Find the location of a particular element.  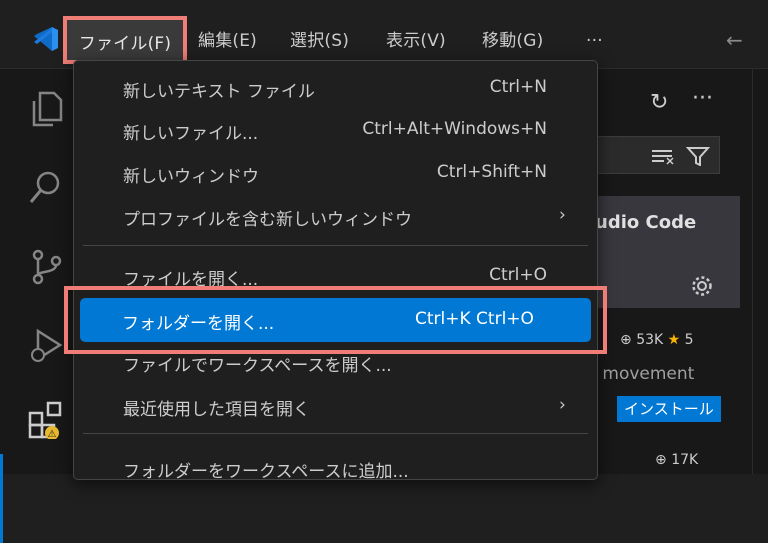

menu-go: 移動(G) is located at coordinates (512, 41).